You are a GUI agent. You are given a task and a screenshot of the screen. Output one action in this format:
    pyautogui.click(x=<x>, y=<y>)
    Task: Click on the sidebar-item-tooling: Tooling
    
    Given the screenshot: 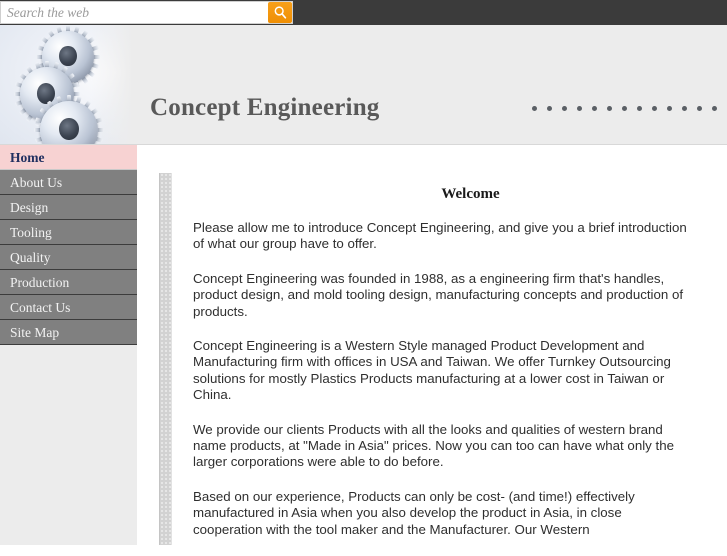 What is the action you would take?
    pyautogui.click(x=68, y=232)
    